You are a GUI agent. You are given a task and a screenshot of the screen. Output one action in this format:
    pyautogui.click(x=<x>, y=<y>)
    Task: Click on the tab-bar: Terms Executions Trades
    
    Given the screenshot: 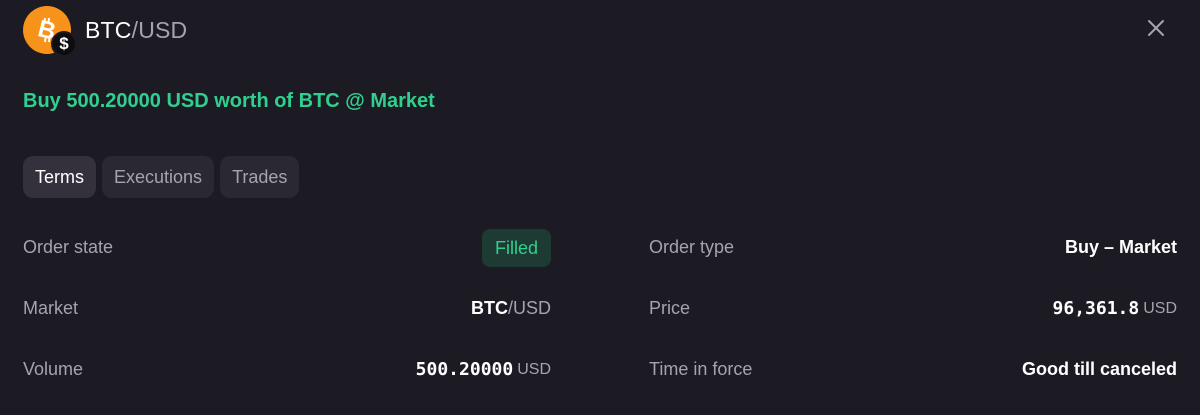 What is the action you would take?
    pyautogui.click(x=161, y=177)
    